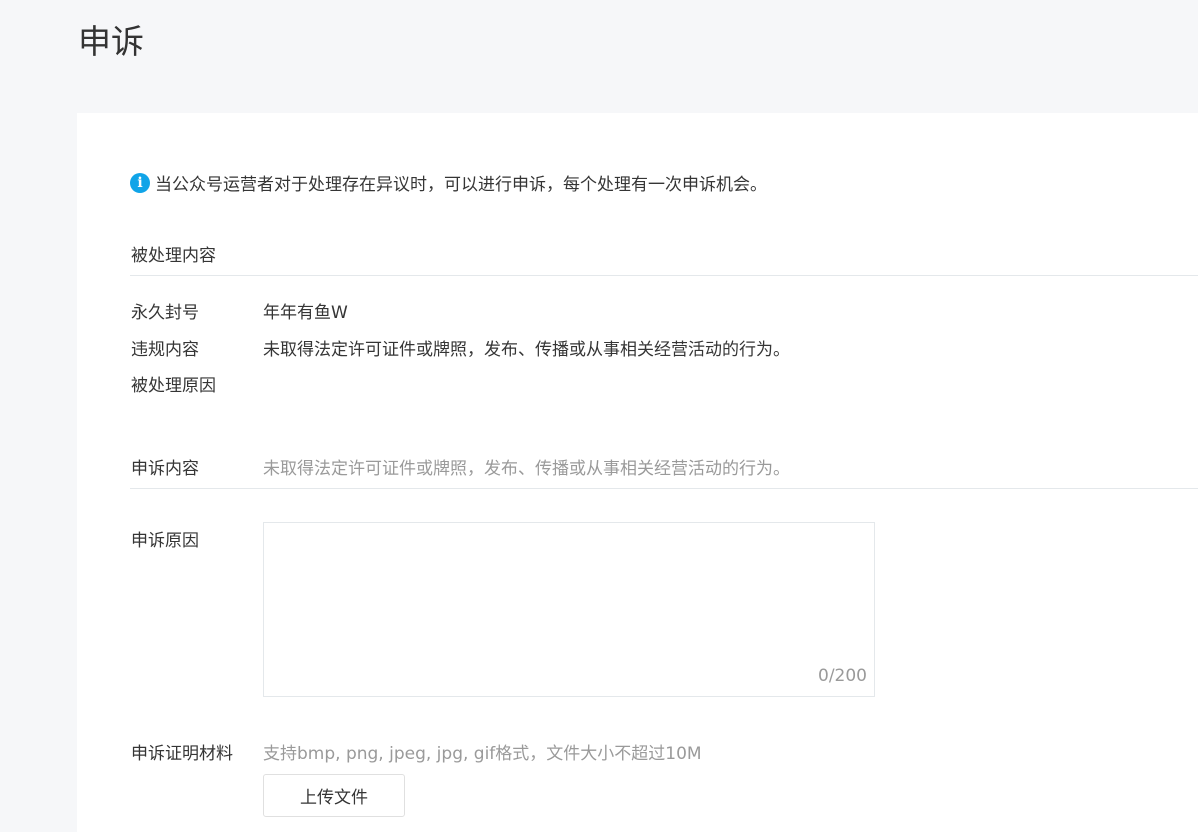  Describe the element at coordinates (526, 469) in the screenshot. I see `appeal-content-value: 未取得法定许可证件或牌照，发布、传播或从事相关经营活动的行为。` at that location.